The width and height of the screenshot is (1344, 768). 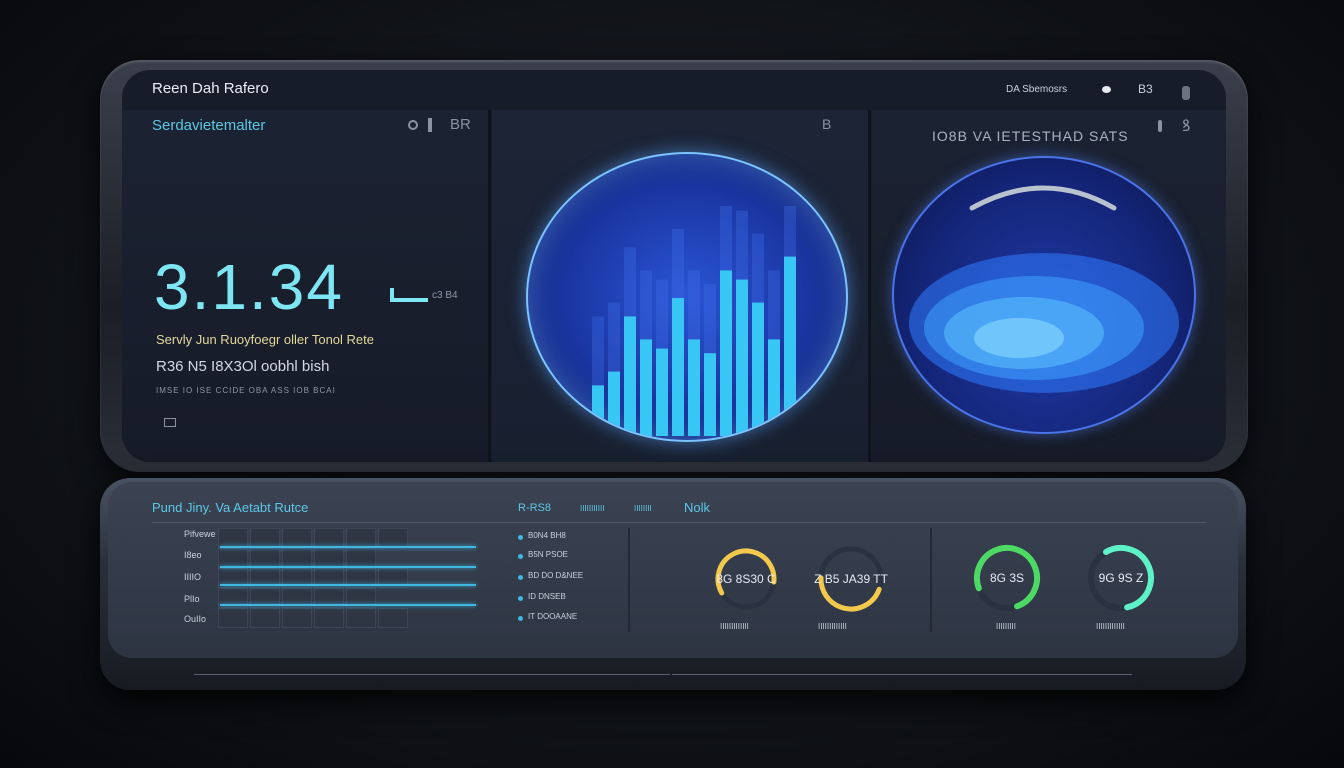 What do you see at coordinates (170, 422) in the screenshot?
I see `list-icon` at bounding box center [170, 422].